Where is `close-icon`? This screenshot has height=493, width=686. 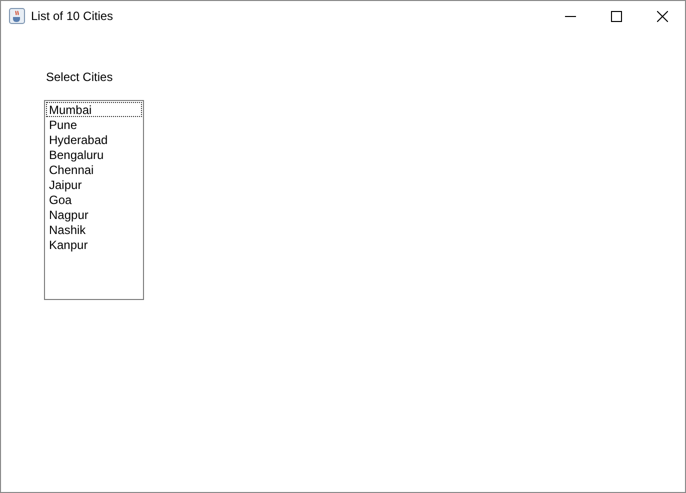
close-icon is located at coordinates (662, 16).